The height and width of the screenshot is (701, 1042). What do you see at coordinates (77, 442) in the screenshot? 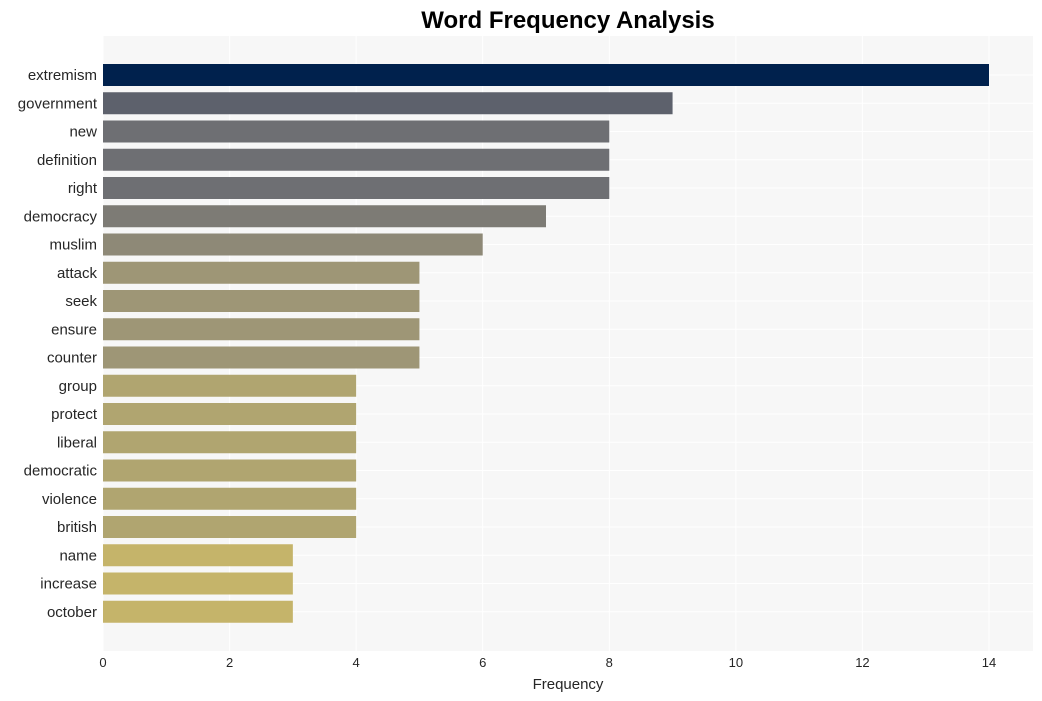
I see `y-tick-label-liberal: liberal` at bounding box center [77, 442].